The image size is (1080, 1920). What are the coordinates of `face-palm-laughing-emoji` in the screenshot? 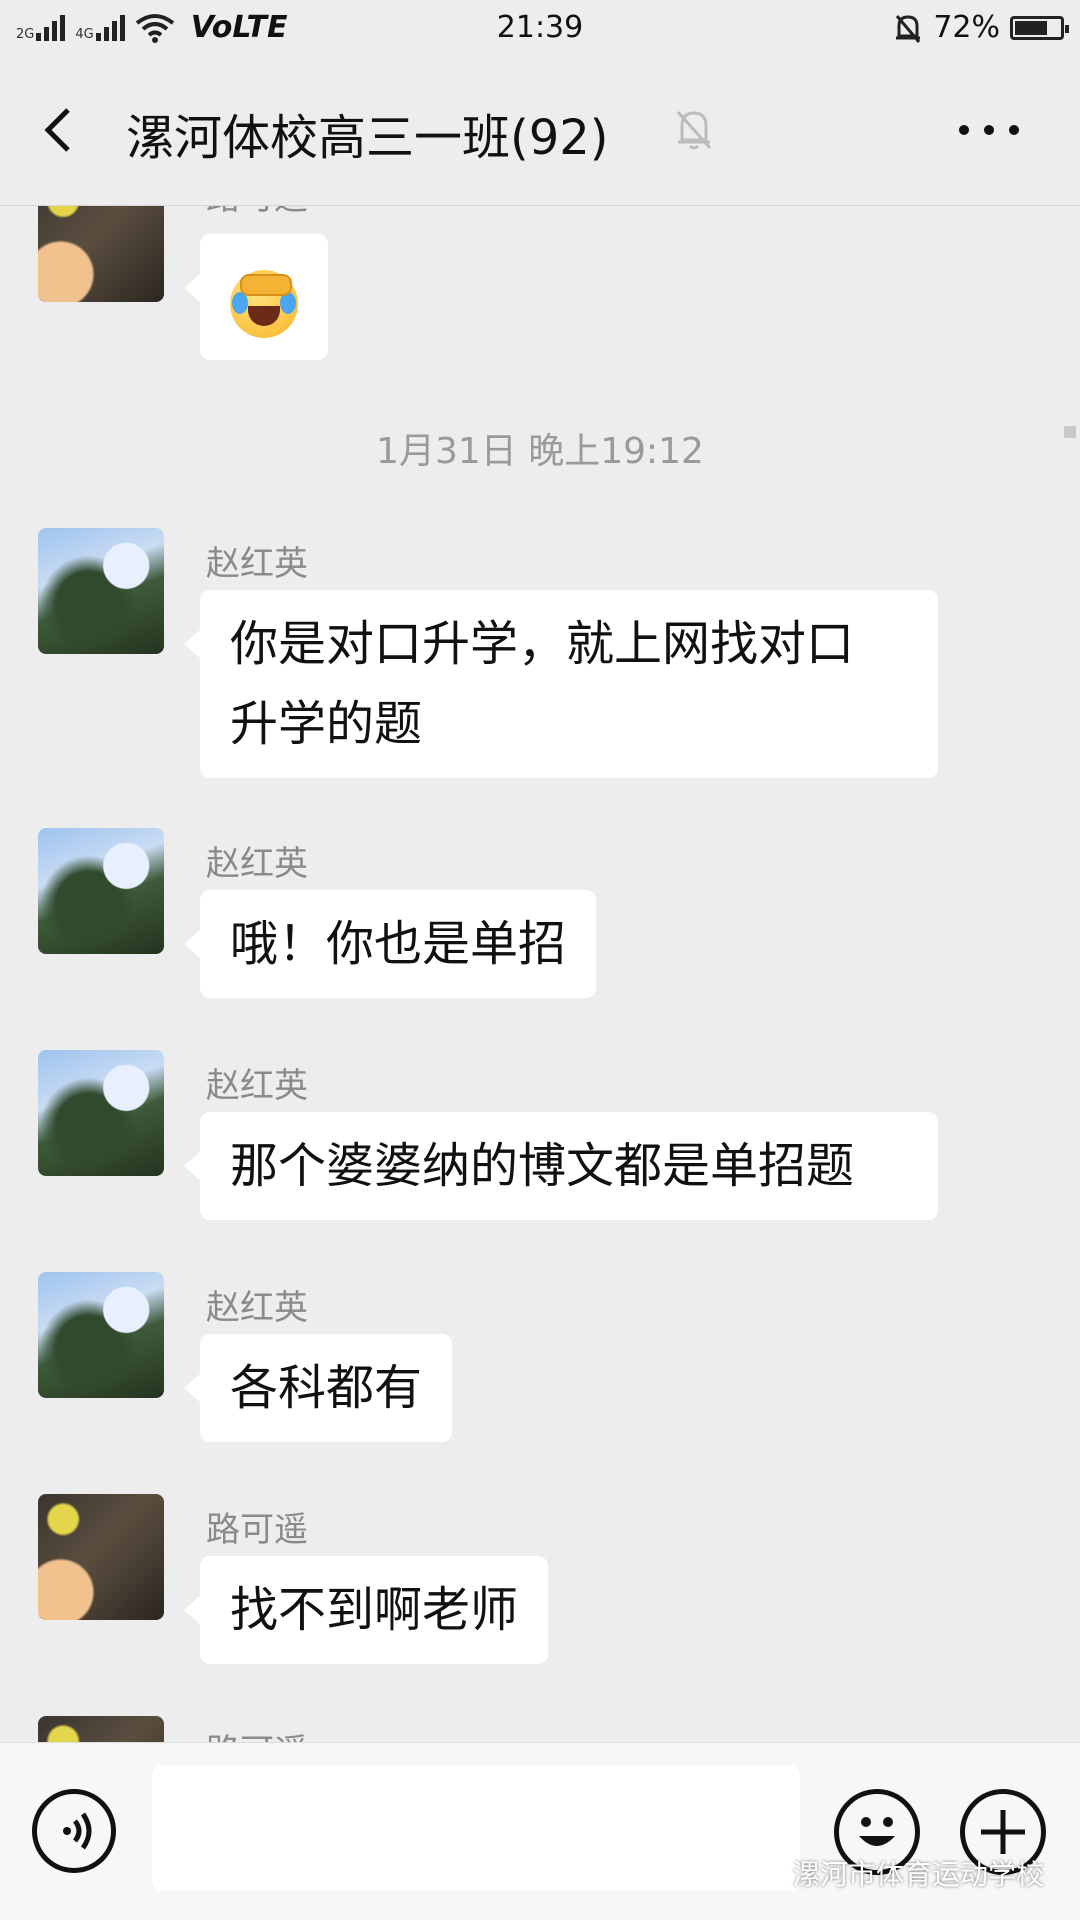 It's located at (264, 304).